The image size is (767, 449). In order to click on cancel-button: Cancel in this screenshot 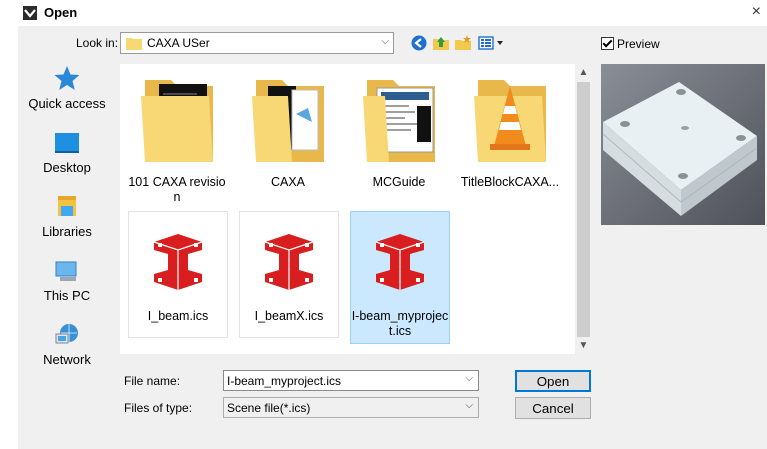, I will do `click(553, 408)`.